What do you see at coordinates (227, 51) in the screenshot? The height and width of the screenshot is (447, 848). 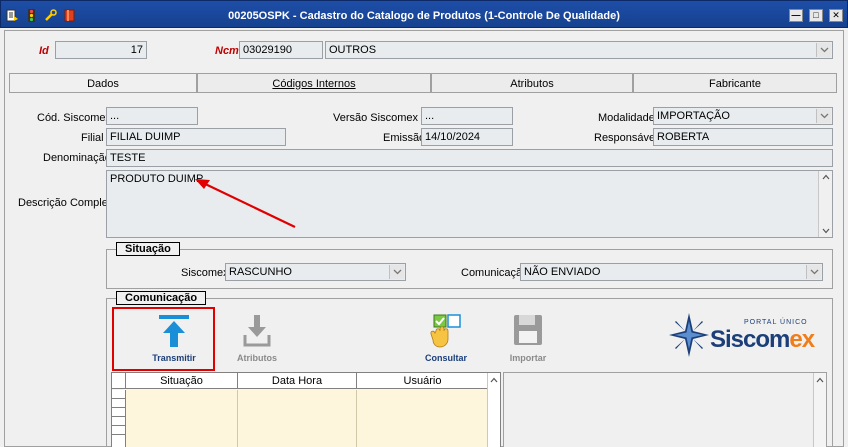 I see `ncm-label: Ncm` at bounding box center [227, 51].